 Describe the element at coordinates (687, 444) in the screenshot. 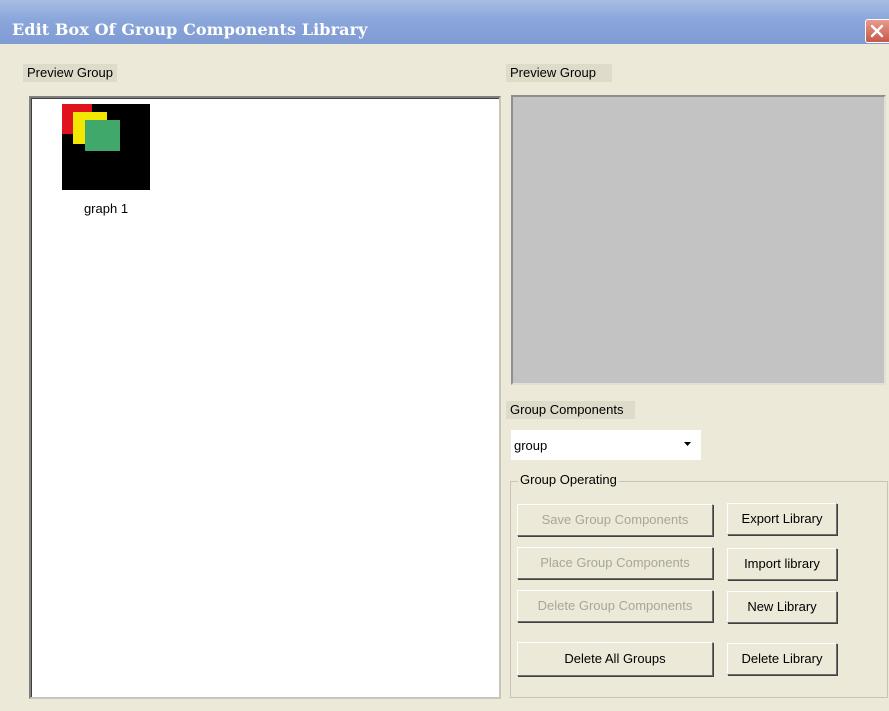

I see `chevron-down-icon` at that location.